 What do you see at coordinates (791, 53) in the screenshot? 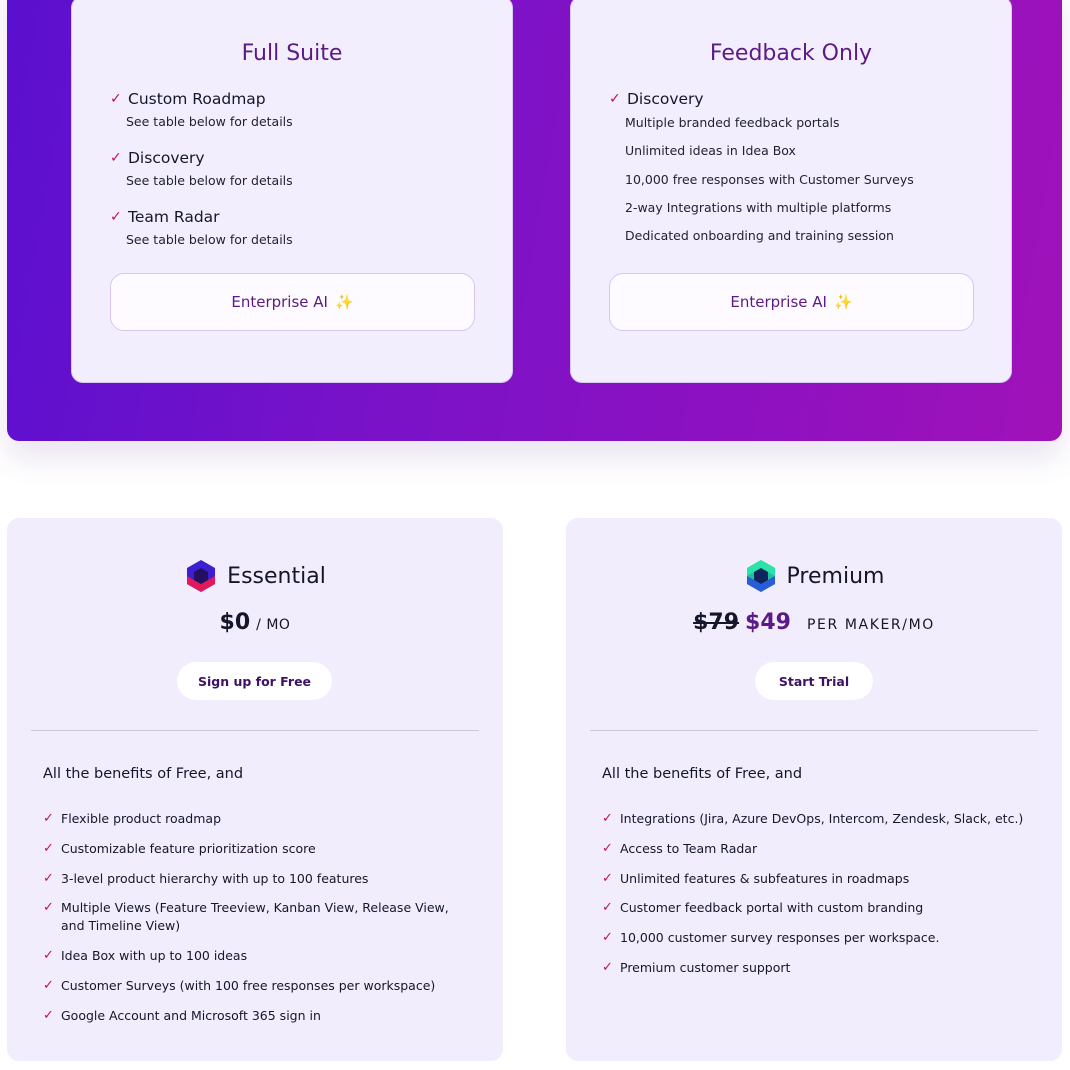
I see `feedback-only-title: Feedback Only` at bounding box center [791, 53].